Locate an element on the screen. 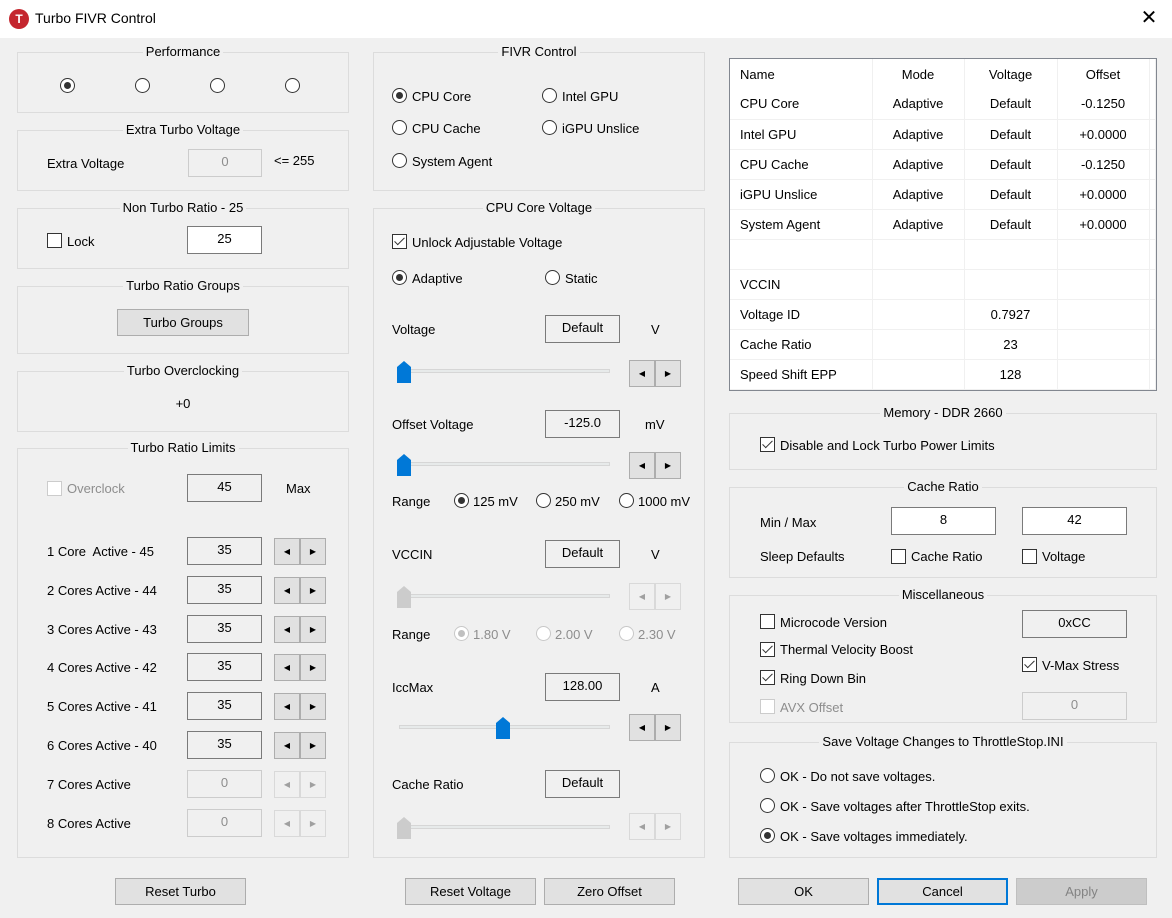 The image size is (1172, 918). disable-lock-turbo-checkbox is located at coordinates (767, 444).